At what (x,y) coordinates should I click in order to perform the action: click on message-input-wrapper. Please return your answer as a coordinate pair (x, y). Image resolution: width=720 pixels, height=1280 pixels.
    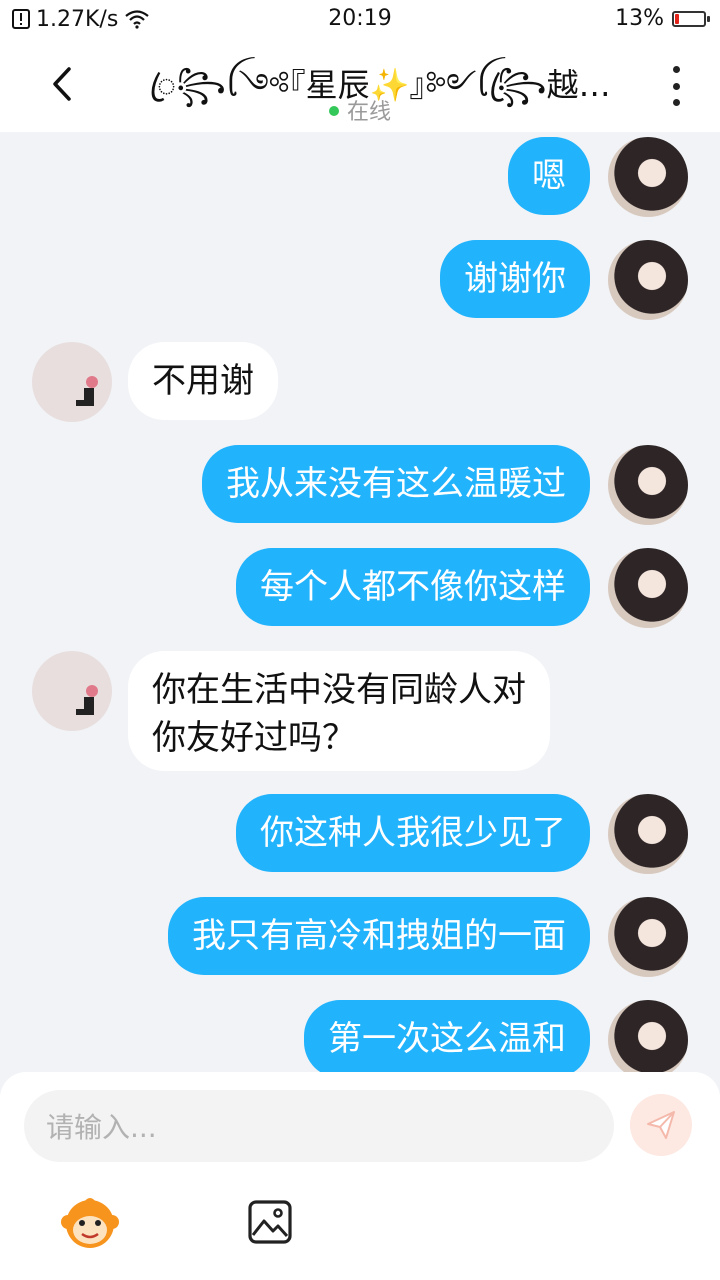
    Looking at the image, I should click on (319, 1127).